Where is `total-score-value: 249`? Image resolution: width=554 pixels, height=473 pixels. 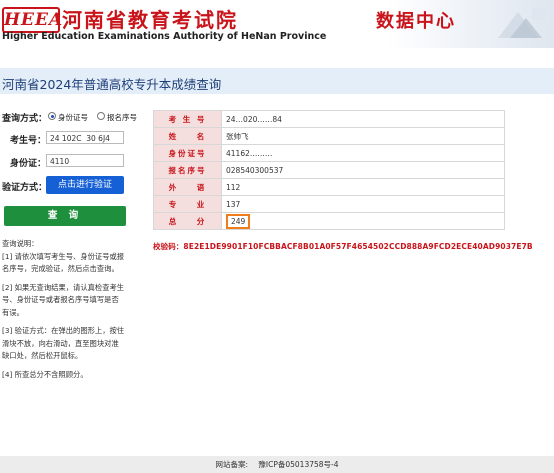 total-score-value: 249 is located at coordinates (238, 221).